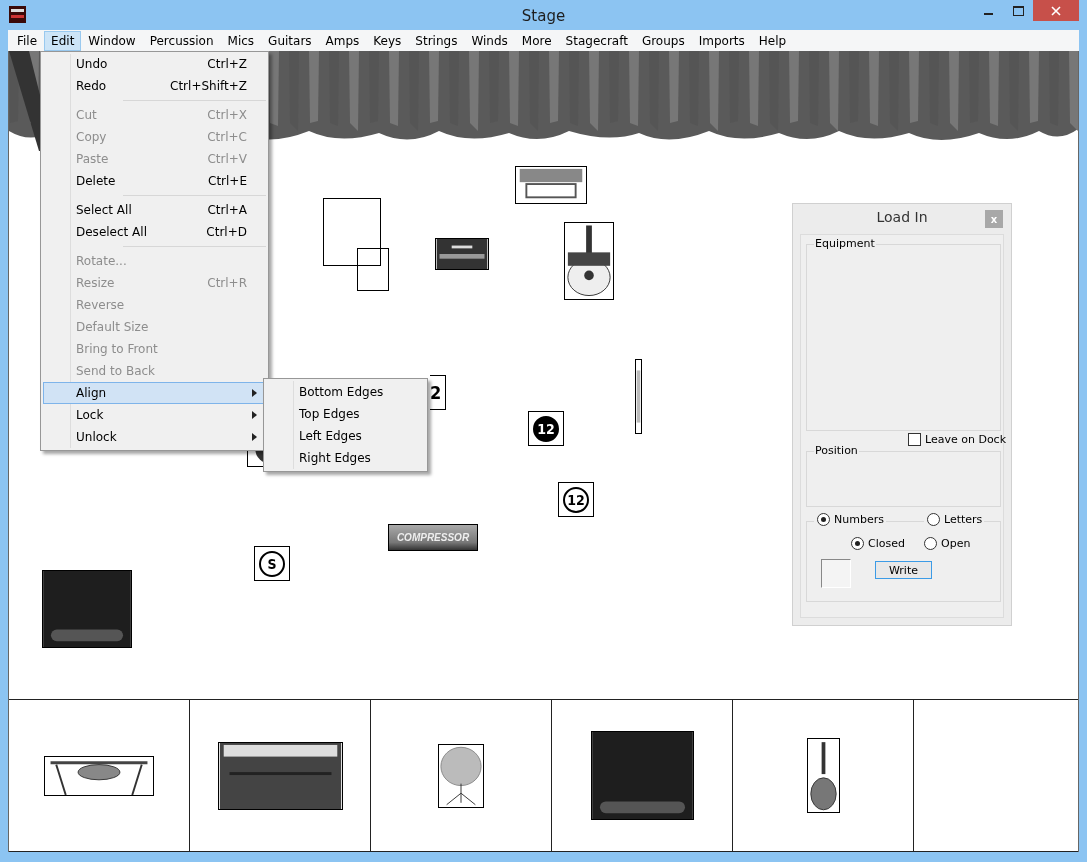 This screenshot has height=862, width=1087. I want to click on menu-option: Delete Ctrl+E, so click(154, 181).